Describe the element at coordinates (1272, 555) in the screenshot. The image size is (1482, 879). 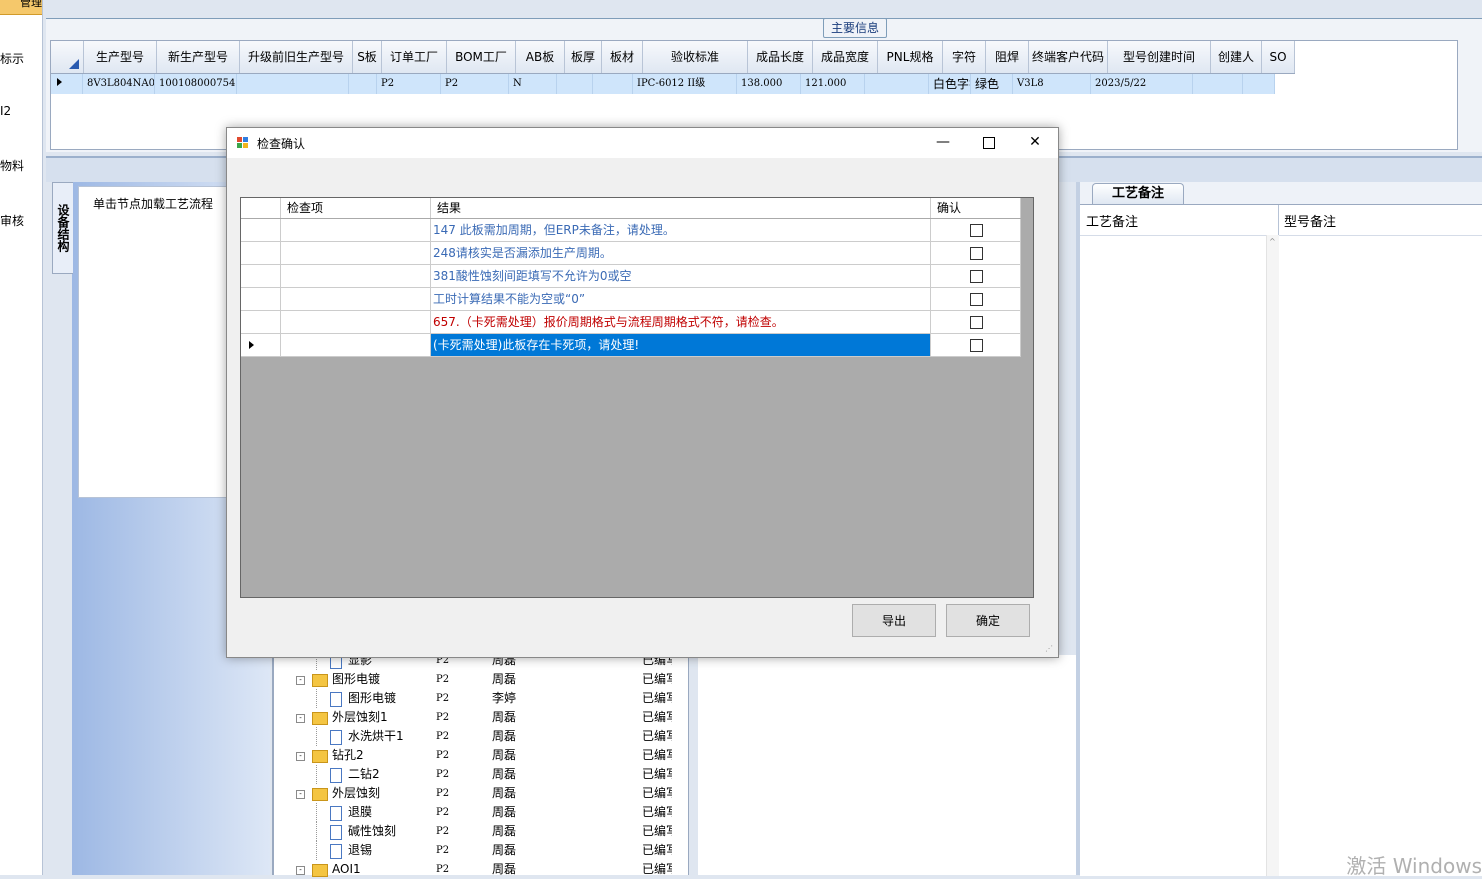
I see `notes-scrollbar: ^` at that location.